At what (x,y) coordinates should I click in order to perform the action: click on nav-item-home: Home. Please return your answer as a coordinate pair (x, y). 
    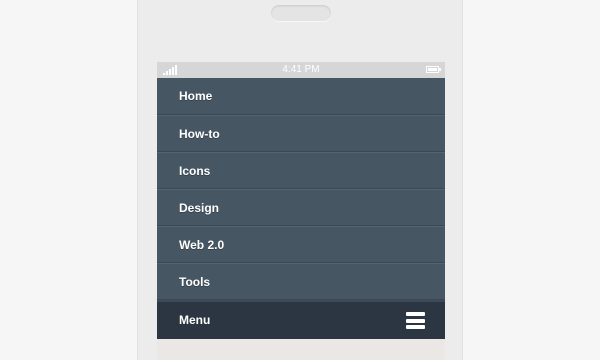
    Looking at the image, I should click on (301, 96).